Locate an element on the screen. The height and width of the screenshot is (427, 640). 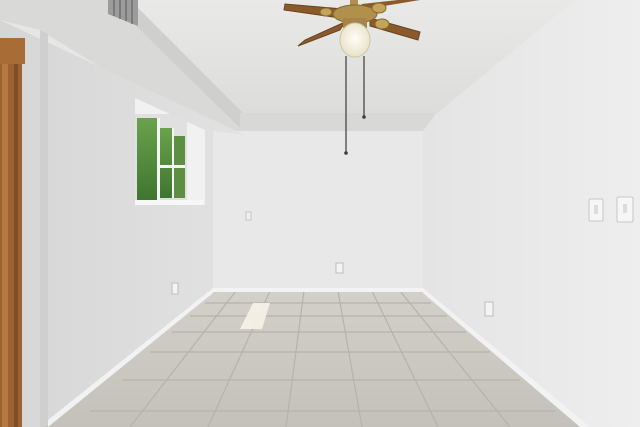
outlet-back is located at coordinates (339, 268).